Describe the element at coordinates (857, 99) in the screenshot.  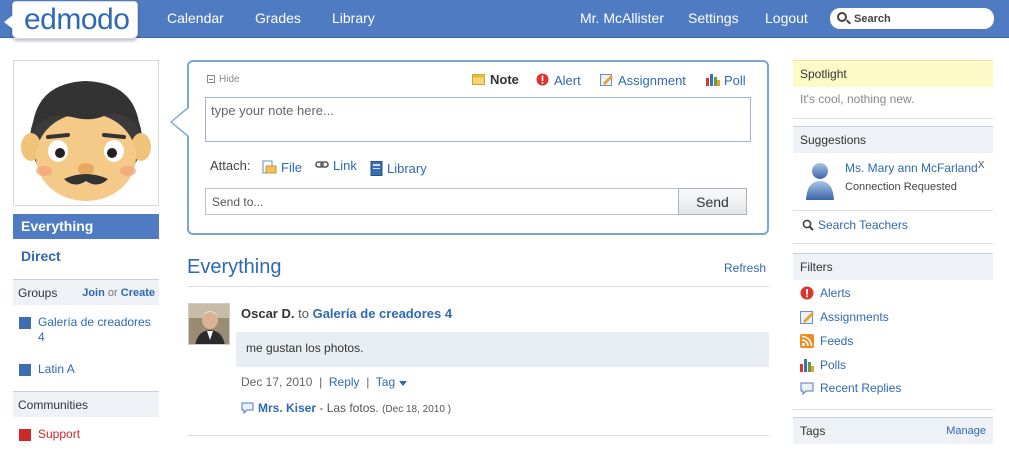
I see `spotlight-text: It's cool, nothing new.` at that location.